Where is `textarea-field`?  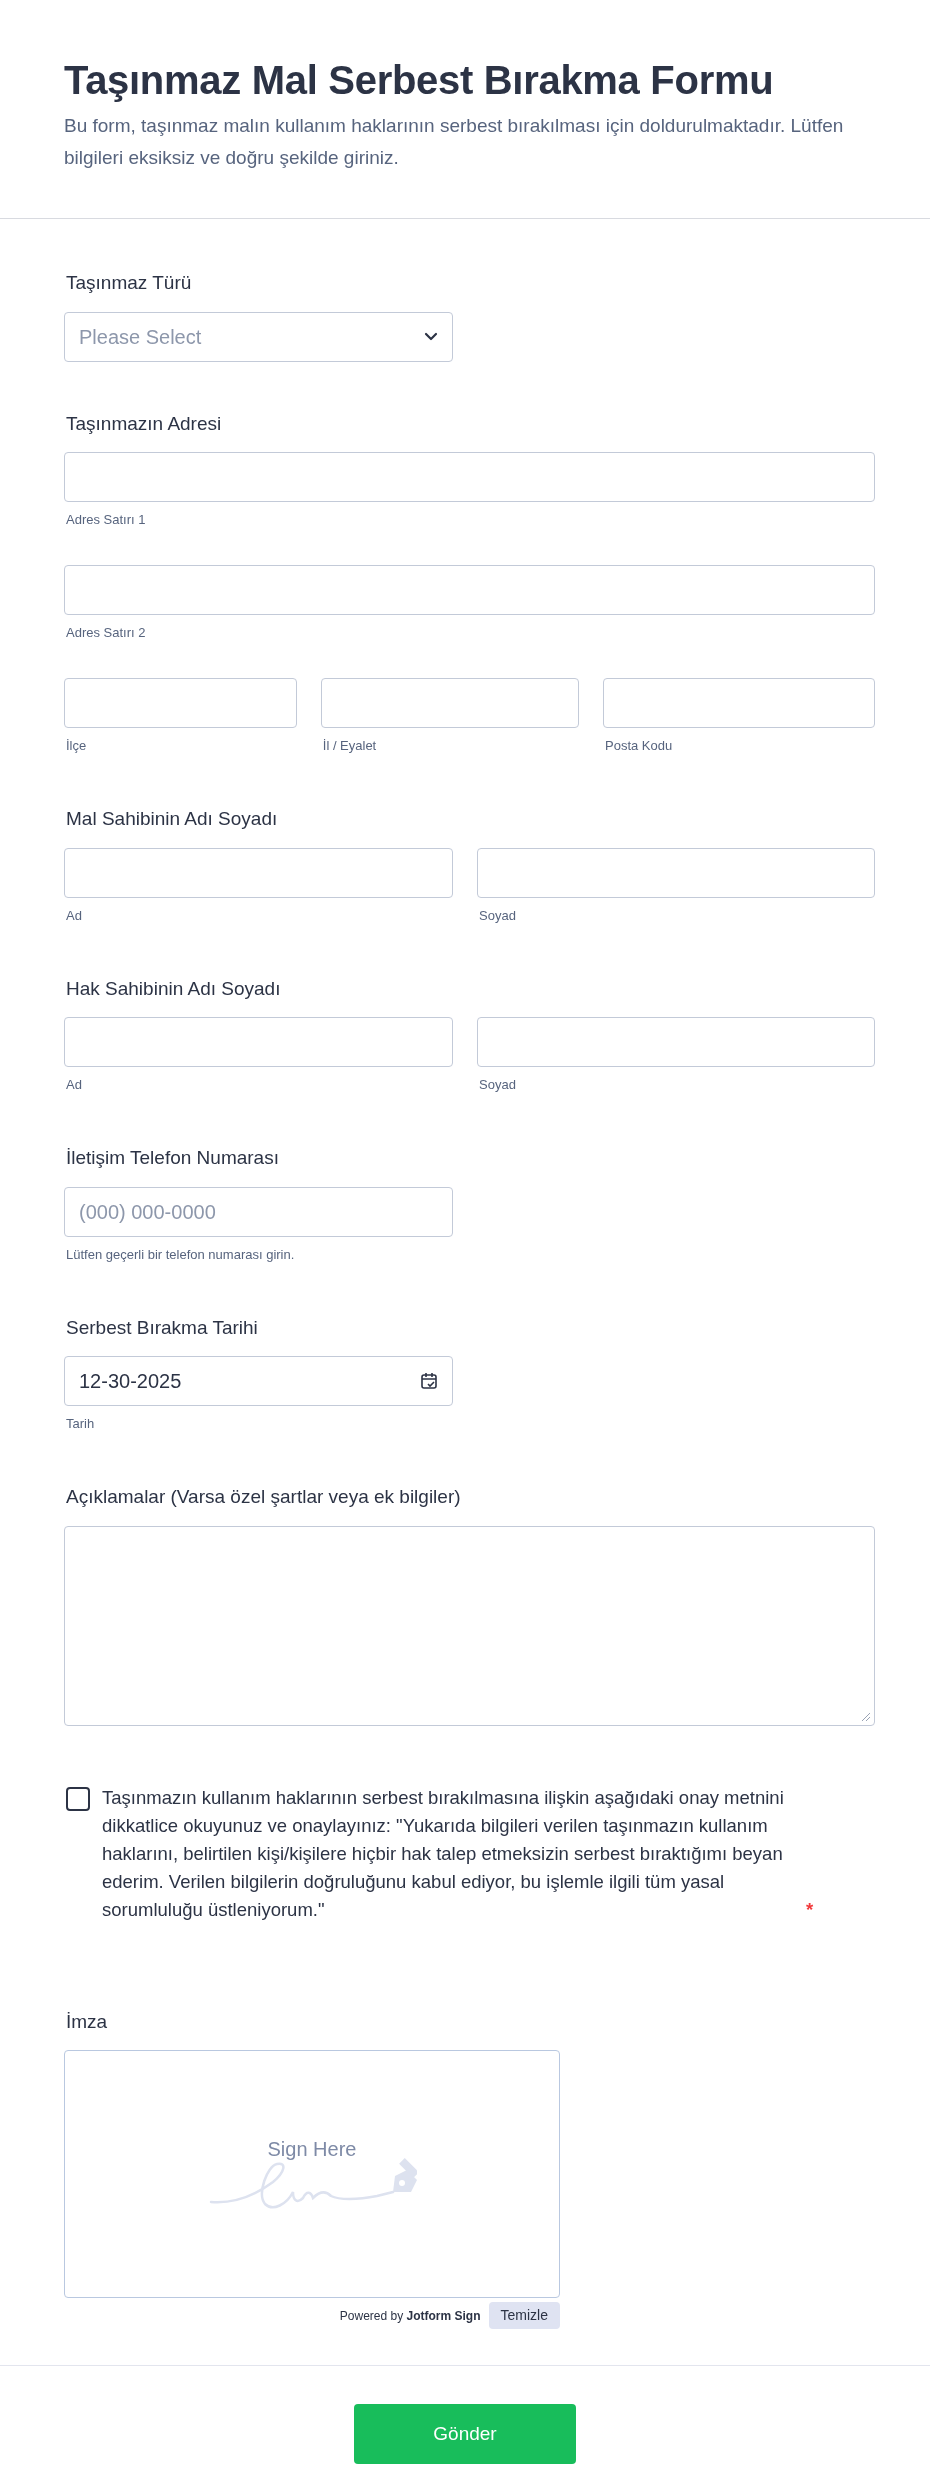 textarea-field is located at coordinates (469, 1625).